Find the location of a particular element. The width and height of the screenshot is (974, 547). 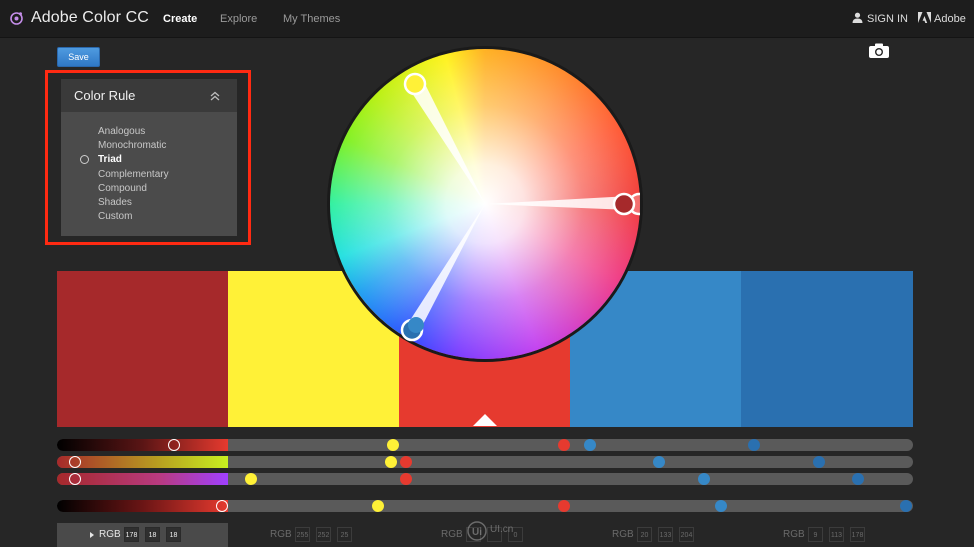

color-rule-header: Color Rule is located at coordinates (149, 95).